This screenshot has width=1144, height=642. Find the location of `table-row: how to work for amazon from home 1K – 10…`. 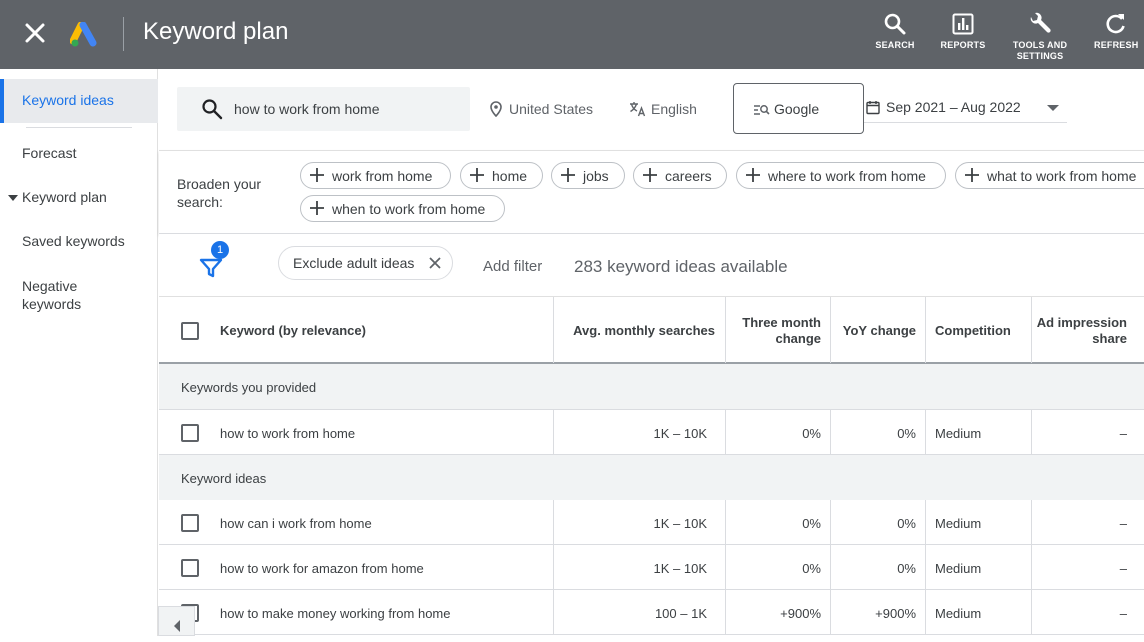

table-row: how to work for amazon from home 1K – 10… is located at coordinates (651, 567).